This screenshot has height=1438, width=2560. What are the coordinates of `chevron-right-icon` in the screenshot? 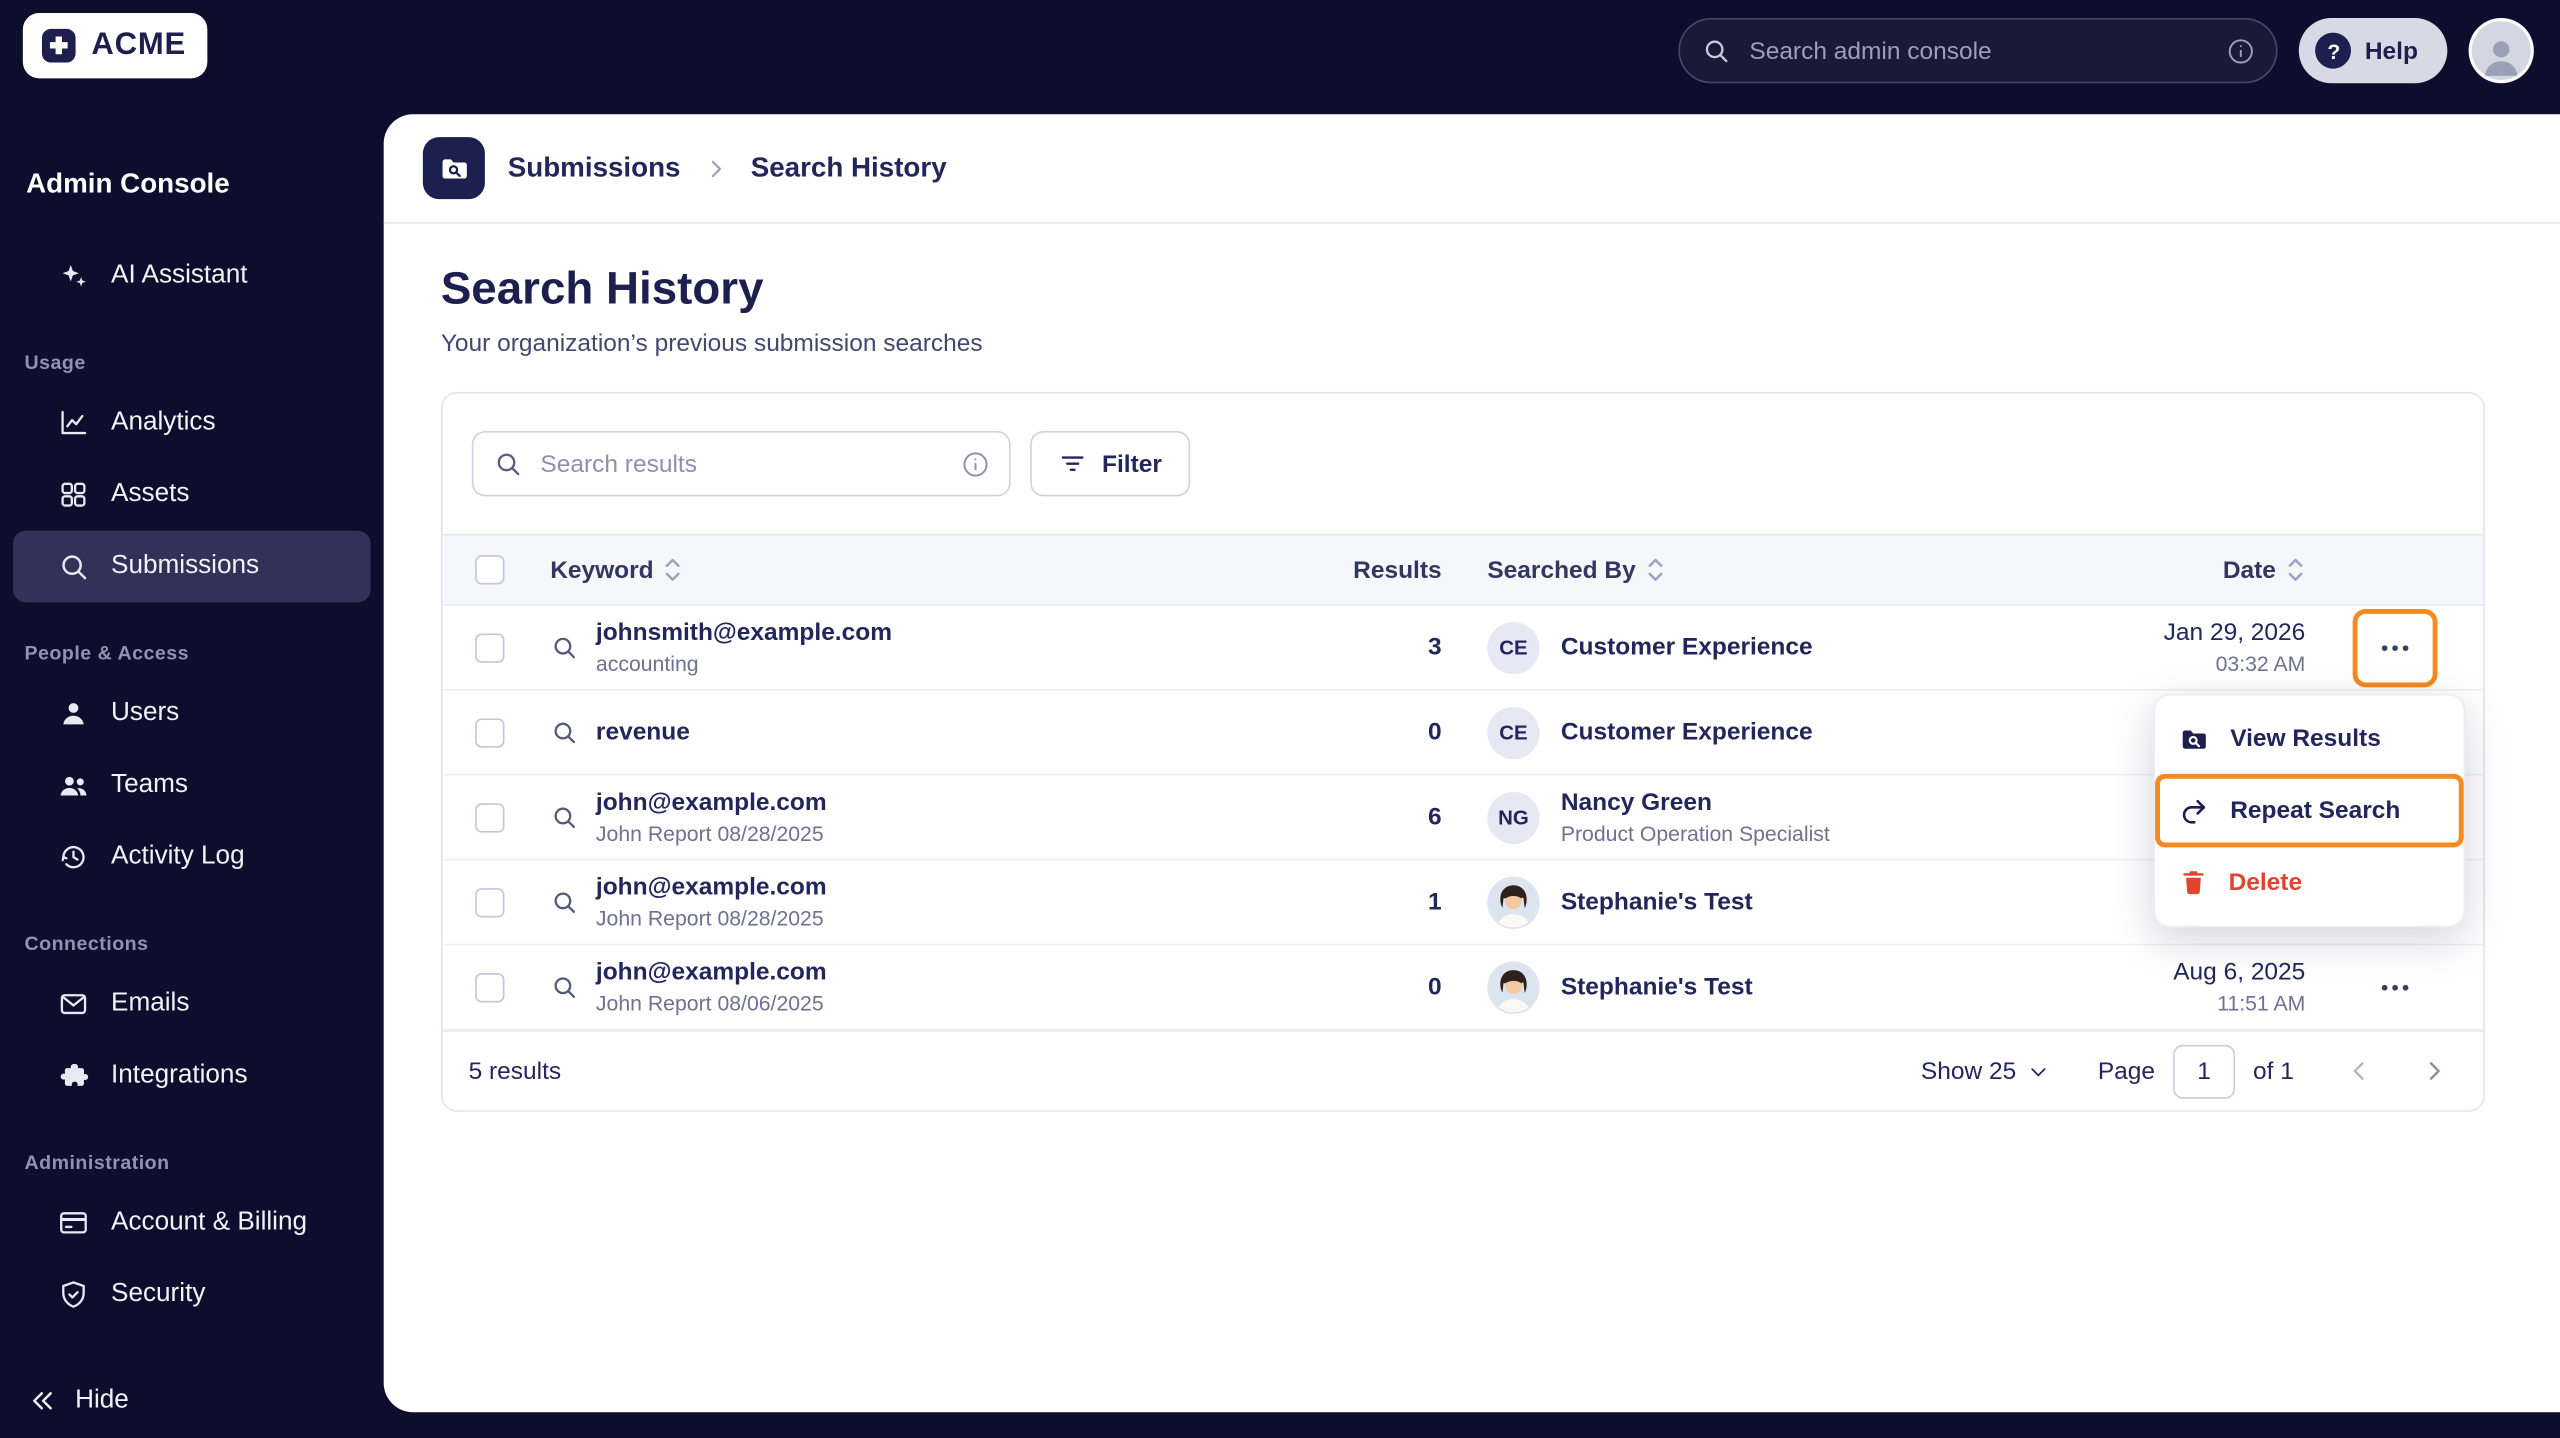 It's located at (715, 168).